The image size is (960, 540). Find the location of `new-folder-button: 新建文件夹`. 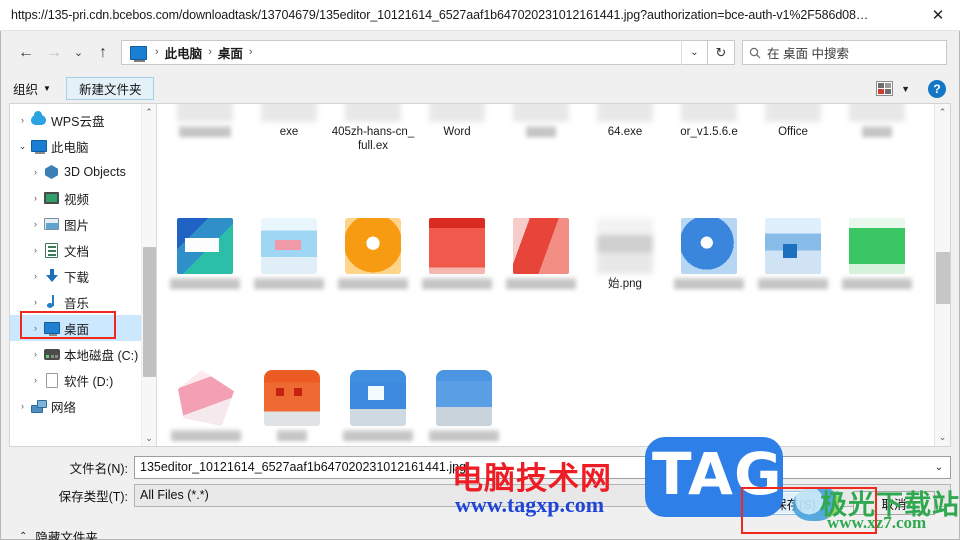

new-folder-button: 新建文件夹 is located at coordinates (110, 88).